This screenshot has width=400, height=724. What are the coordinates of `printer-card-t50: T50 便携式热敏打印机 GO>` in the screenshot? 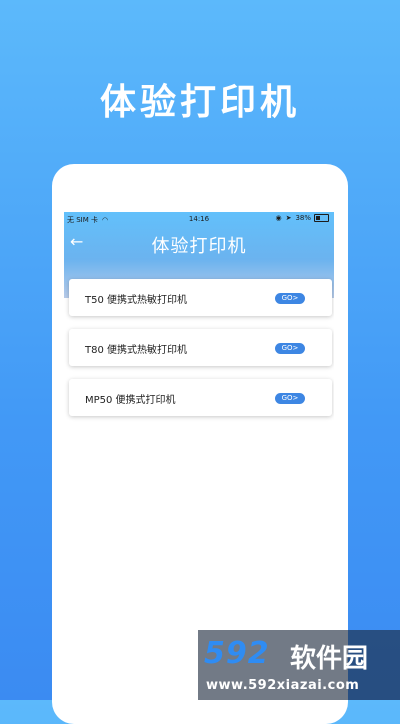 It's located at (200, 297).